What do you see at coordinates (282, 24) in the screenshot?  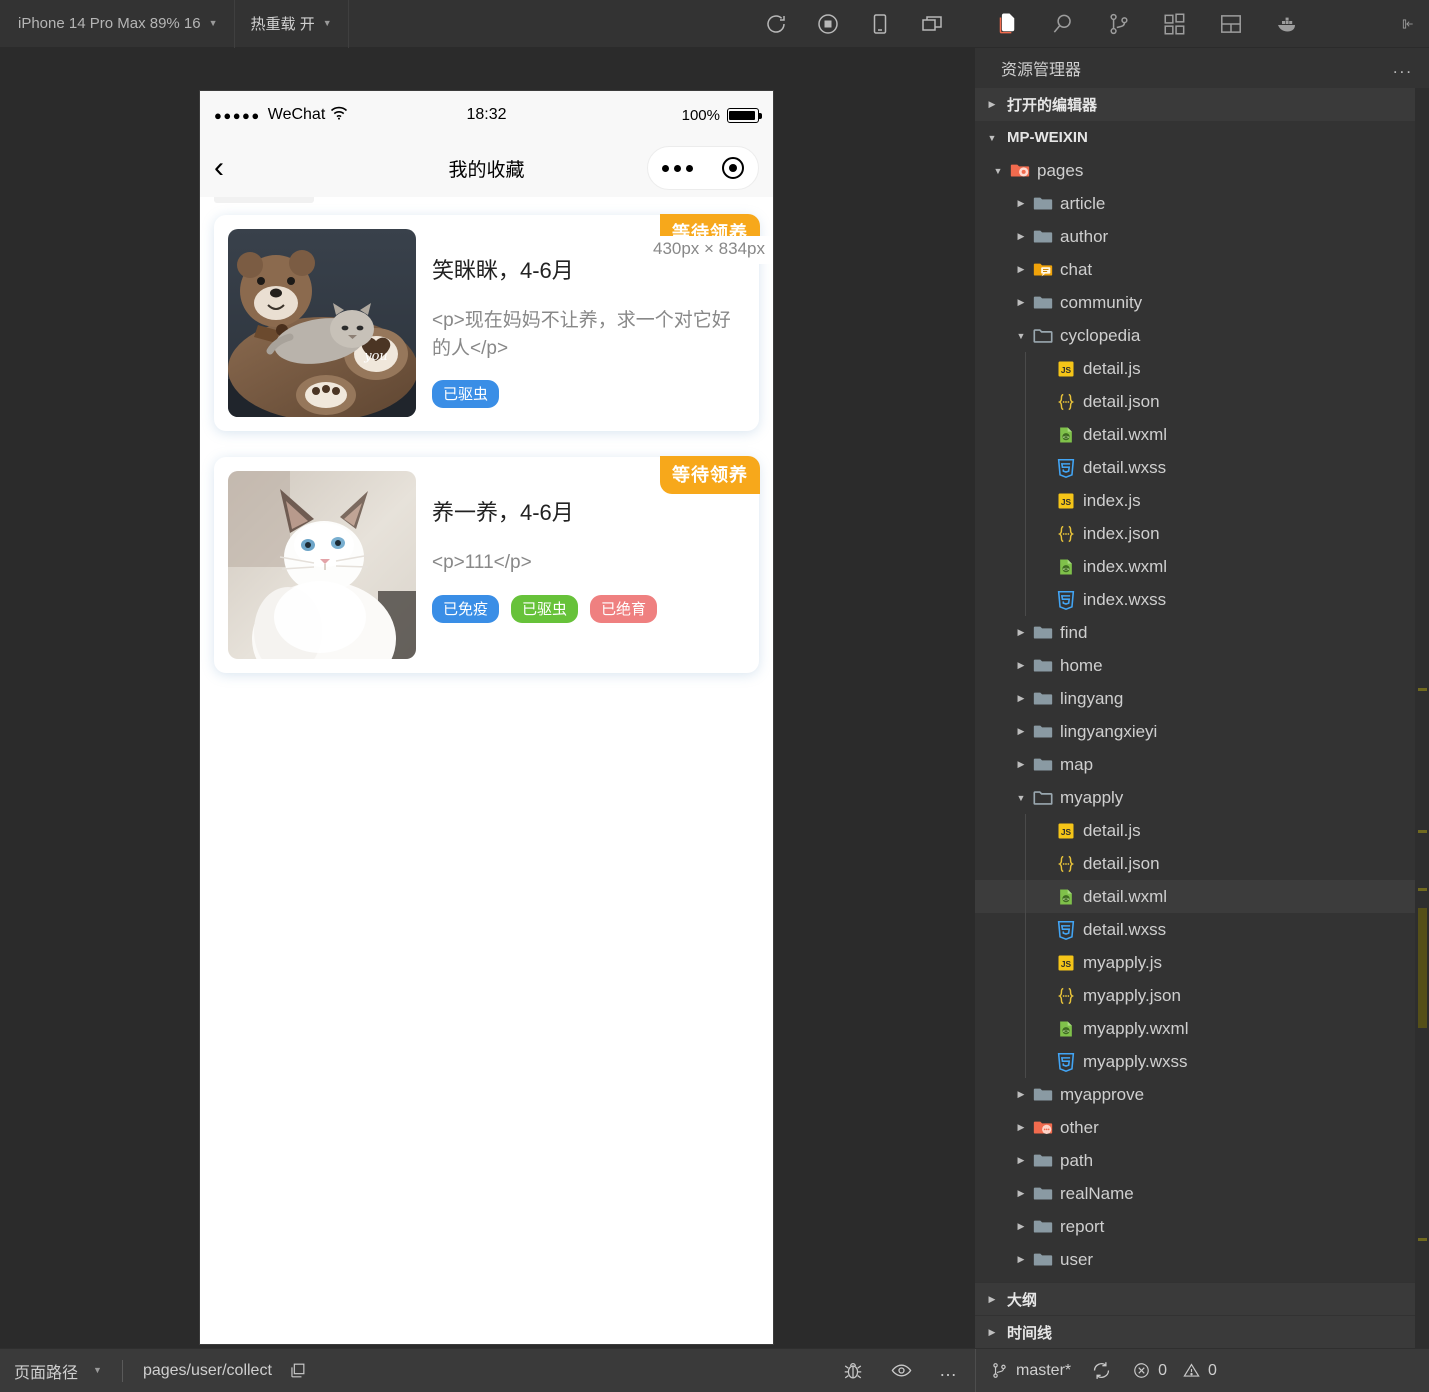 I see `hot-reload-label: 热重载 开` at bounding box center [282, 24].